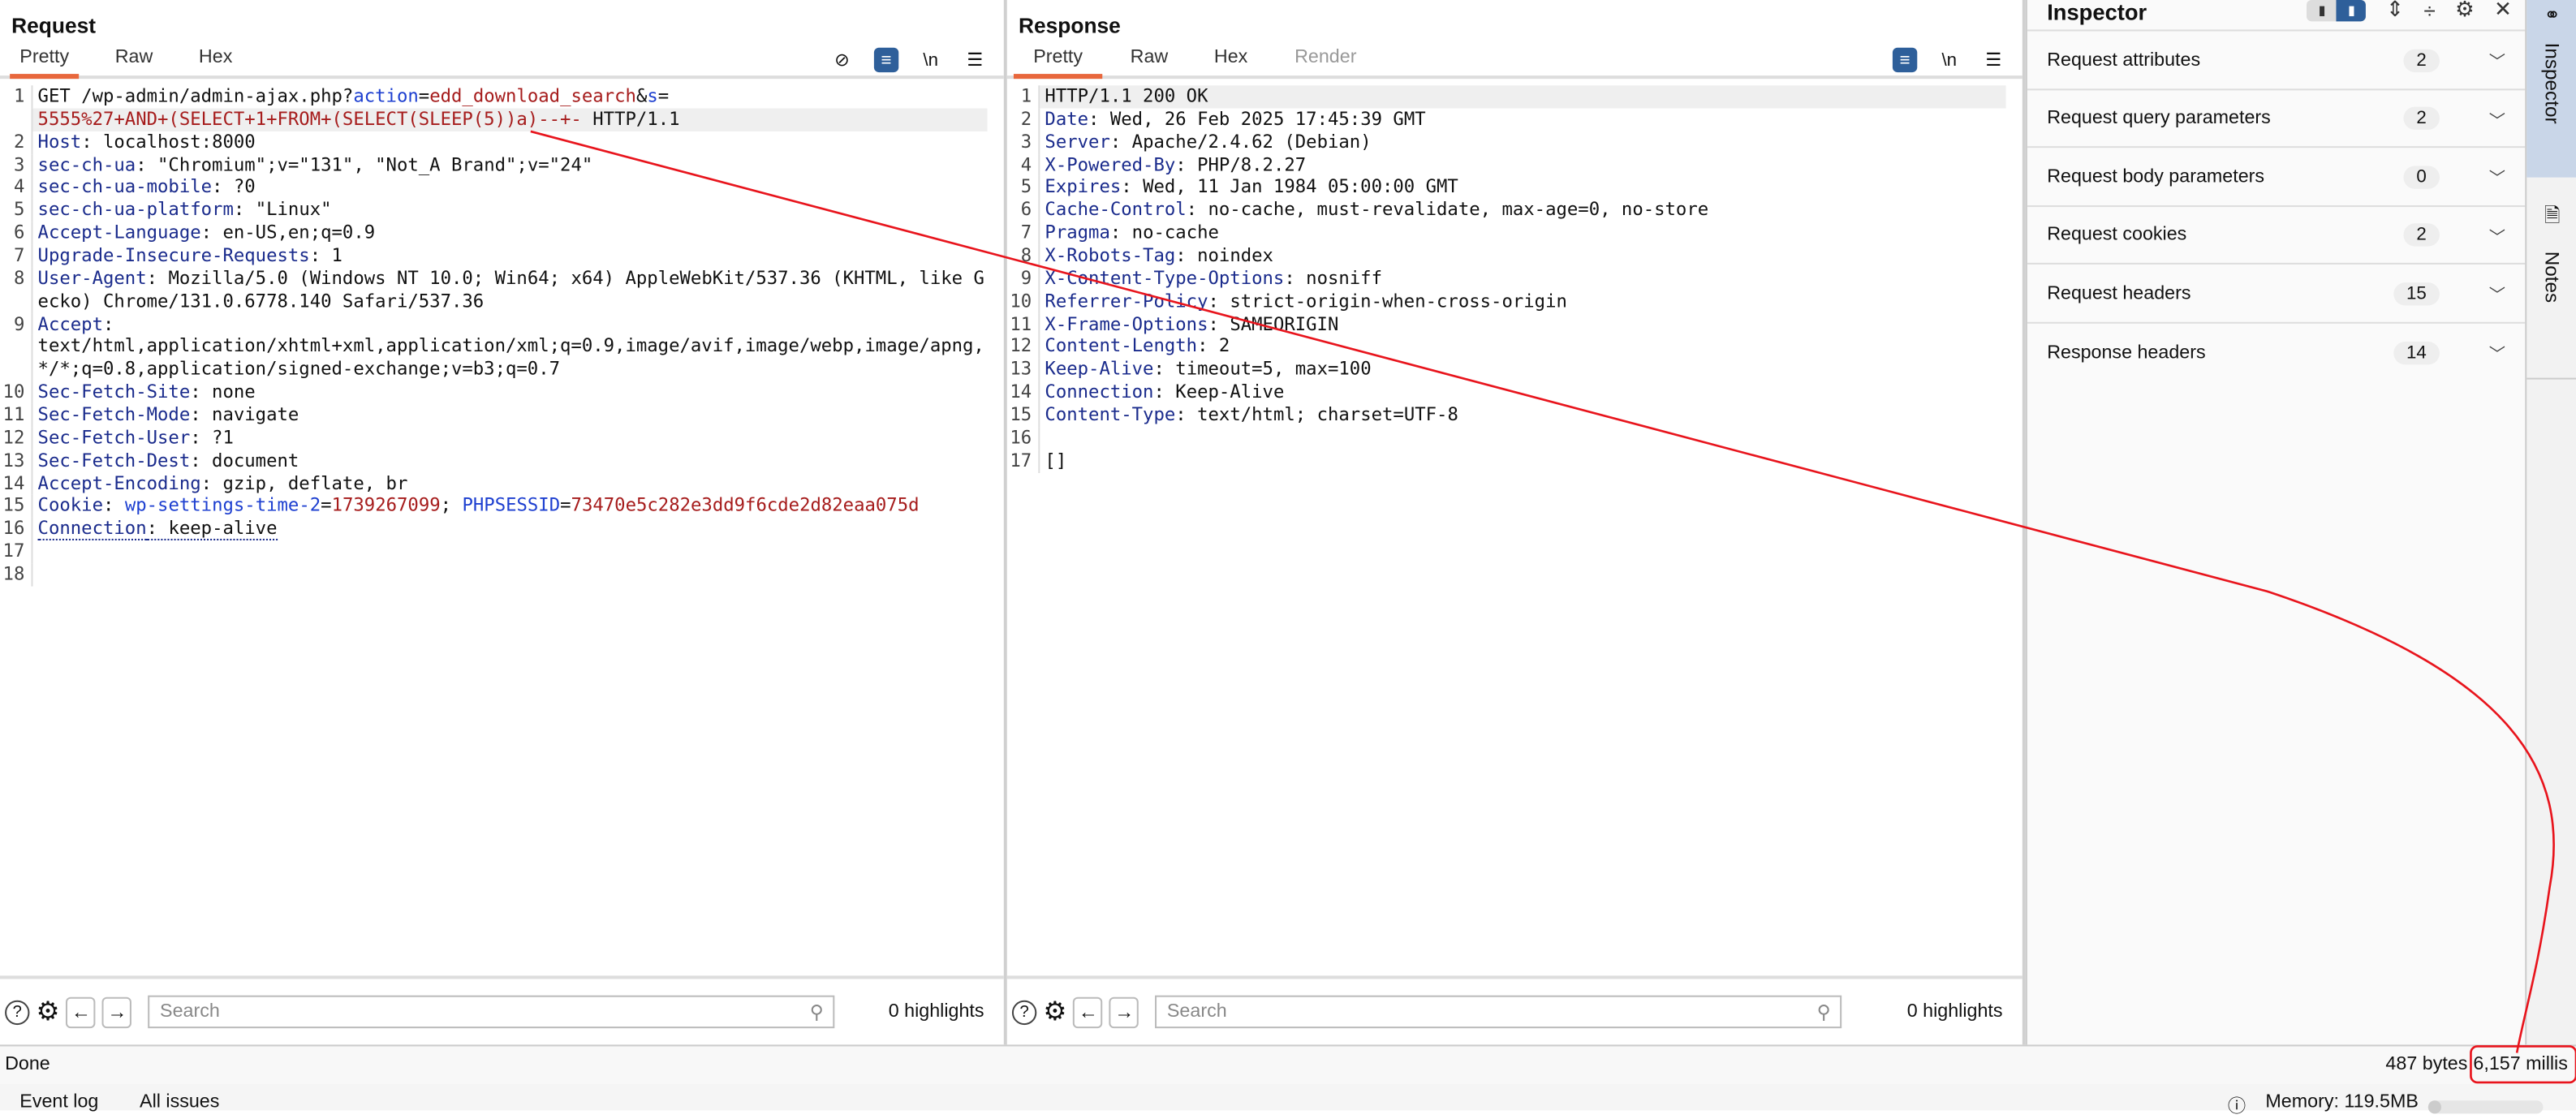 The image size is (2576, 1119). I want to click on hide-eye-icon: ⊘, so click(842, 60).